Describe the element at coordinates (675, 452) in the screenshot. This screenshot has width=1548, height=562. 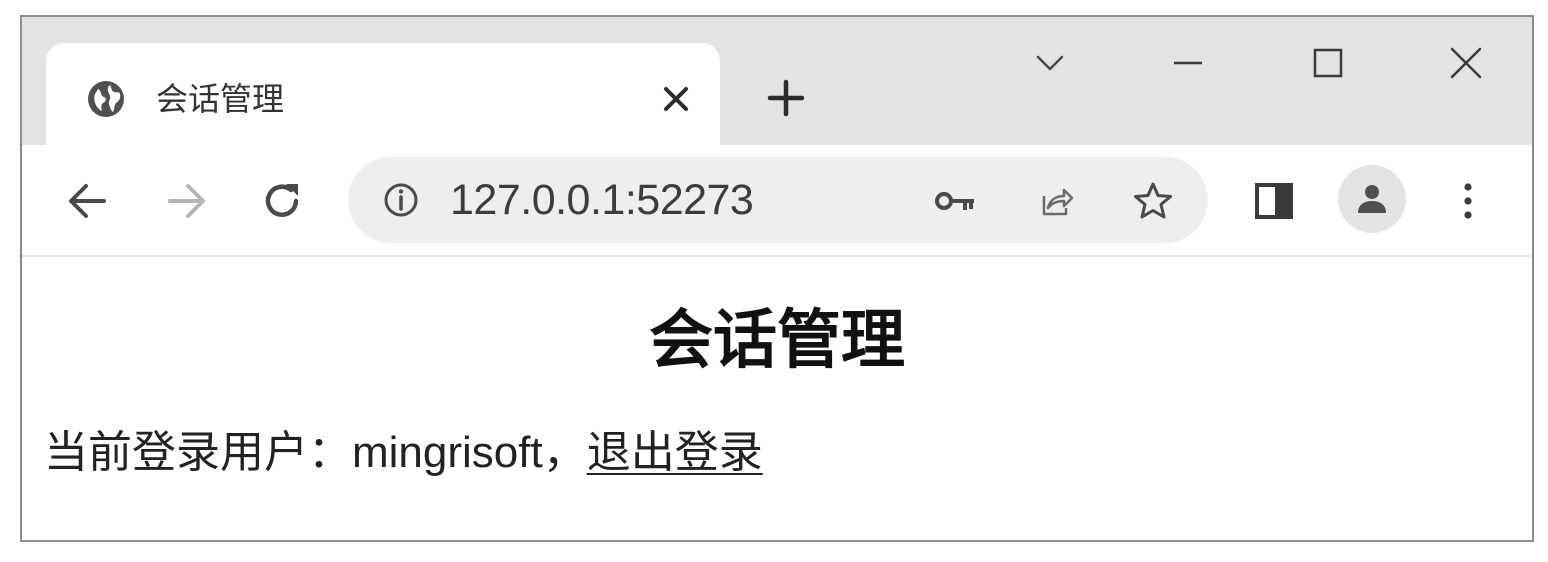
I see `logout-link: 退出登录` at that location.